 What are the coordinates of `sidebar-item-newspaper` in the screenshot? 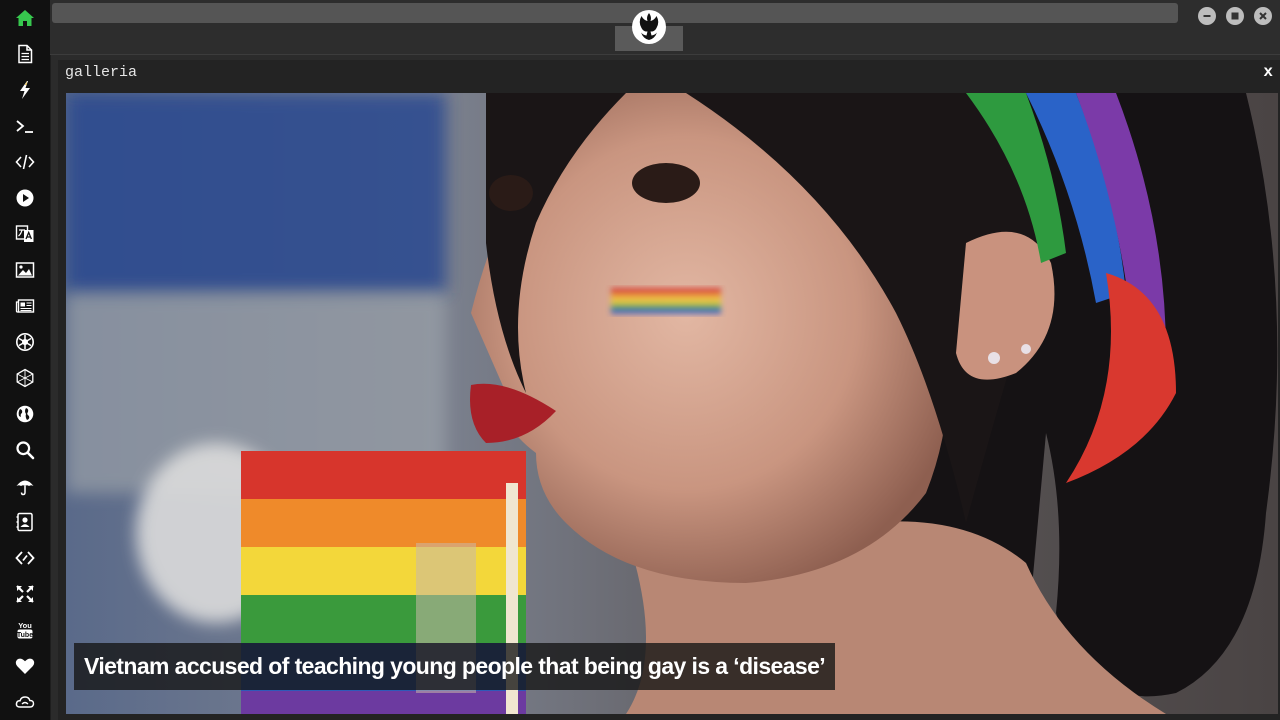 It's located at (25, 306).